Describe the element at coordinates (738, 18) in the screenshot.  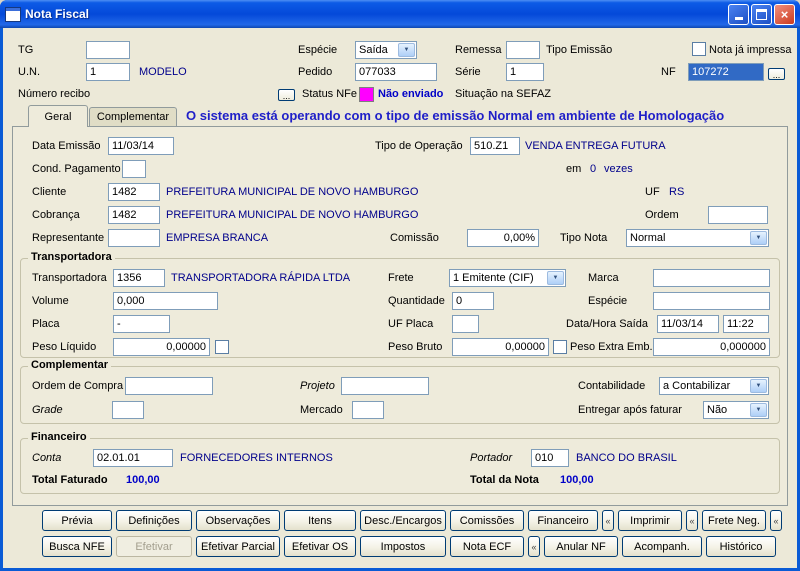
I see `minimize-icon` at that location.